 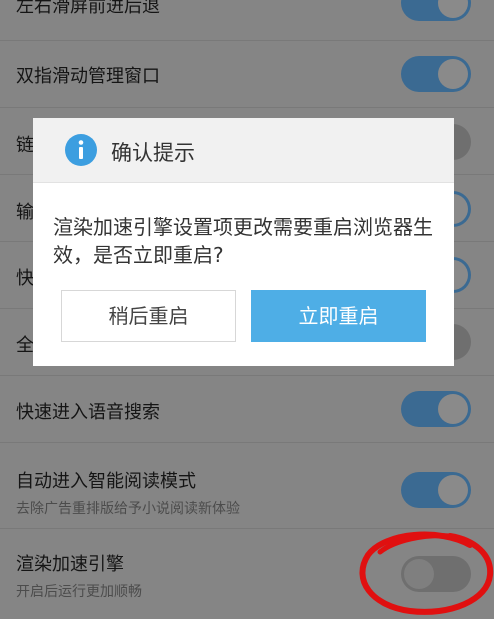 What do you see at coordinates (81, 150) in the screenshot?
I see `info-icon` at bounding box center [81, 150].